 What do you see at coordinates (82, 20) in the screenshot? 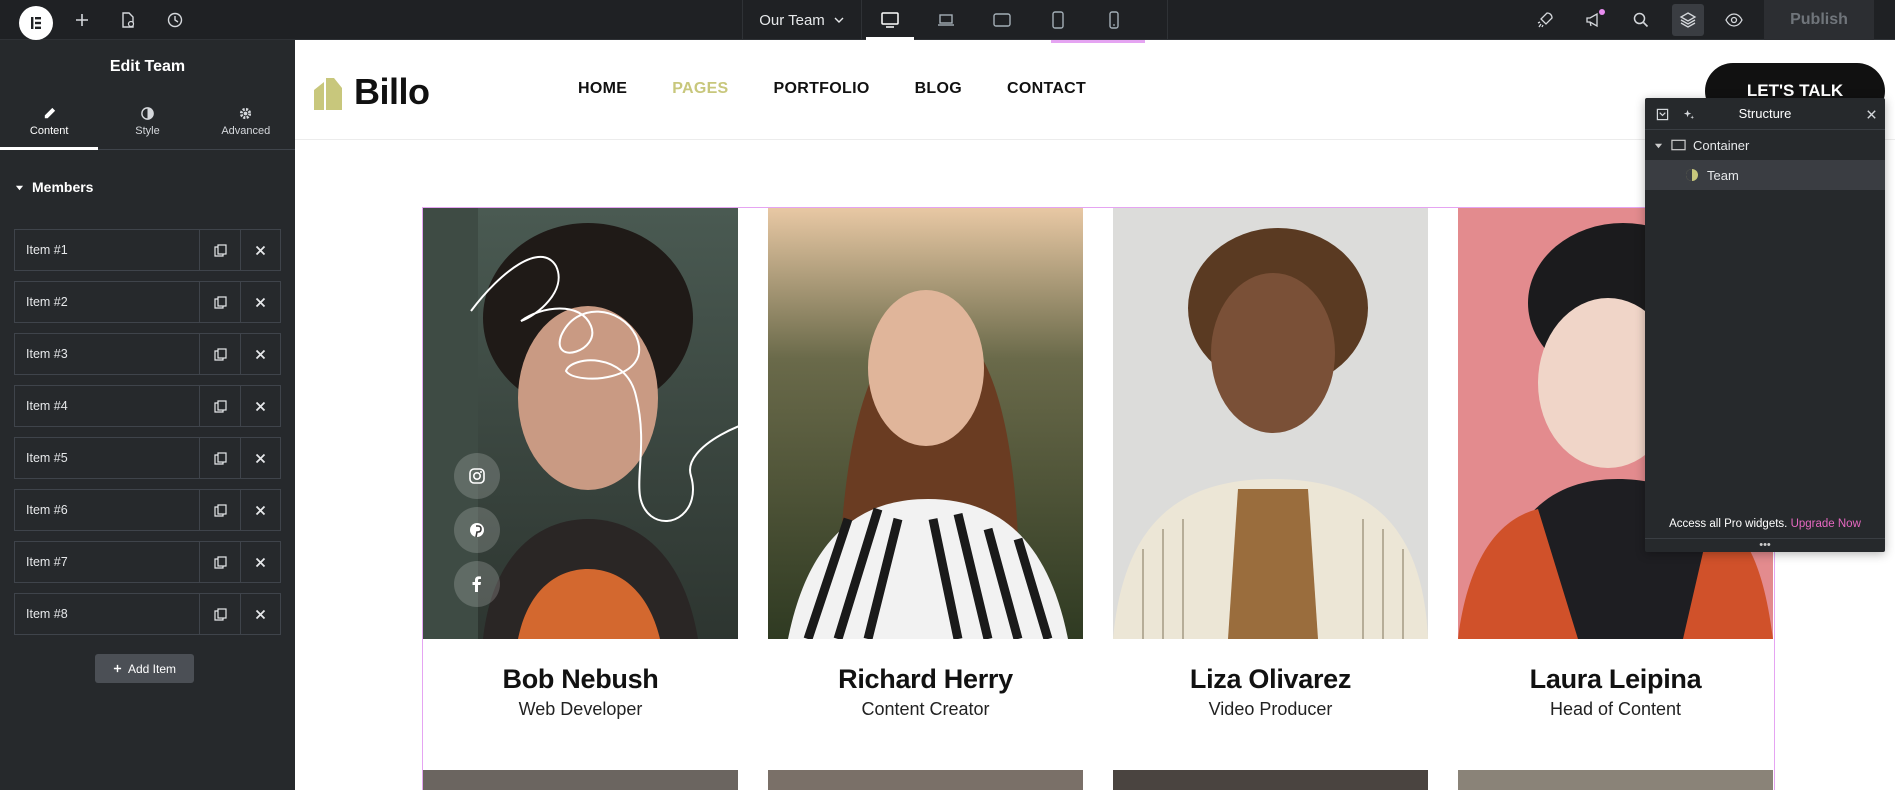
I see `add-element-button` at bounding box center [82, 20].